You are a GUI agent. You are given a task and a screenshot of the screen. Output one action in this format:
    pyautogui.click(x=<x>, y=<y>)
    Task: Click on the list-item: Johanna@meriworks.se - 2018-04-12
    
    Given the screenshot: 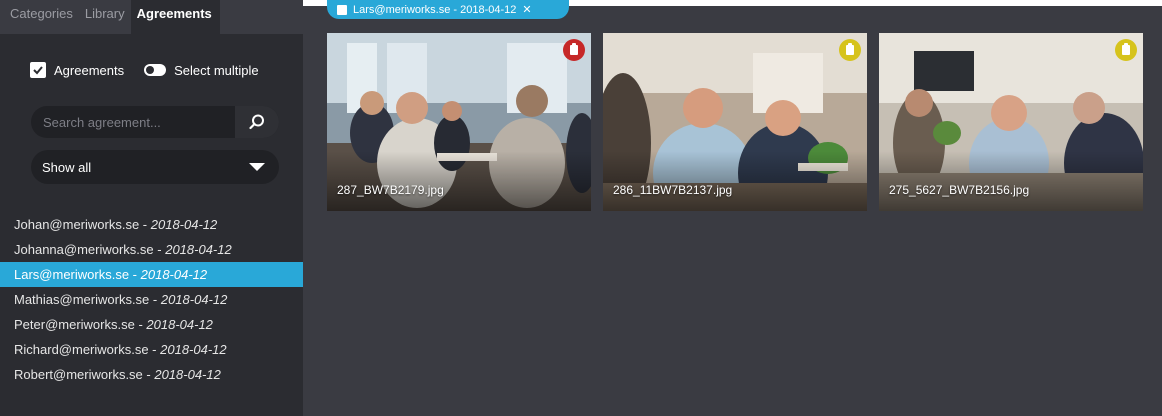 What is the action you would take?
    pyautogui.click(x=151, y=249)
    